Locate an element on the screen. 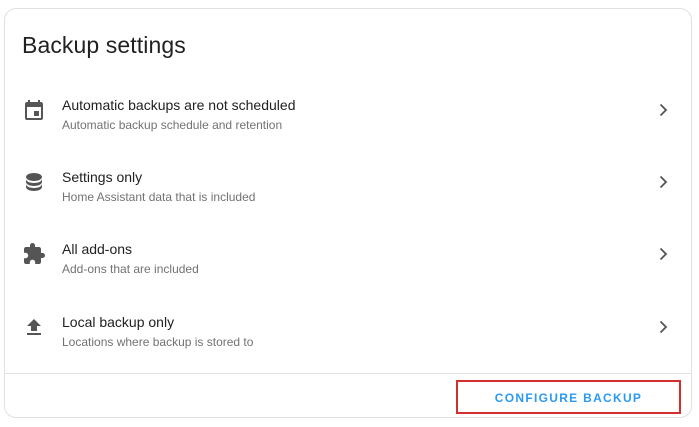  item-subtitle: Home Assistant data that is included is located at coordinates (159, 197).